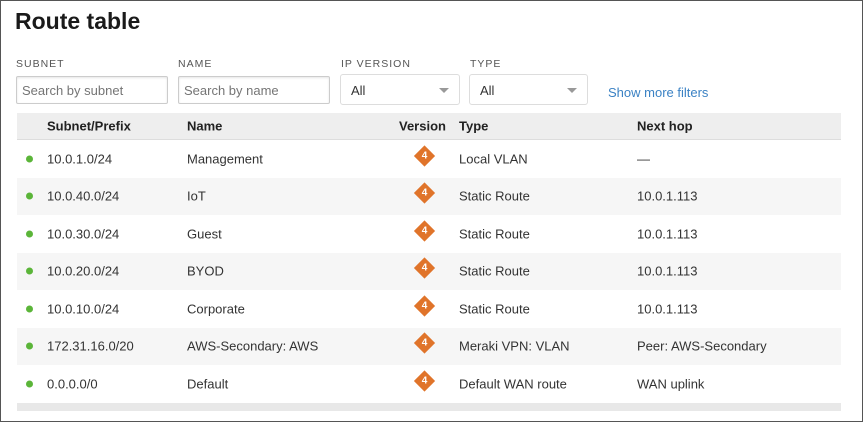 The height and width of the screenshot is (422, 863). What do you see at coordinates (195, 64) in the screenshot?
I see `name-filter-label: NAME` at bounding box center [195, 64].